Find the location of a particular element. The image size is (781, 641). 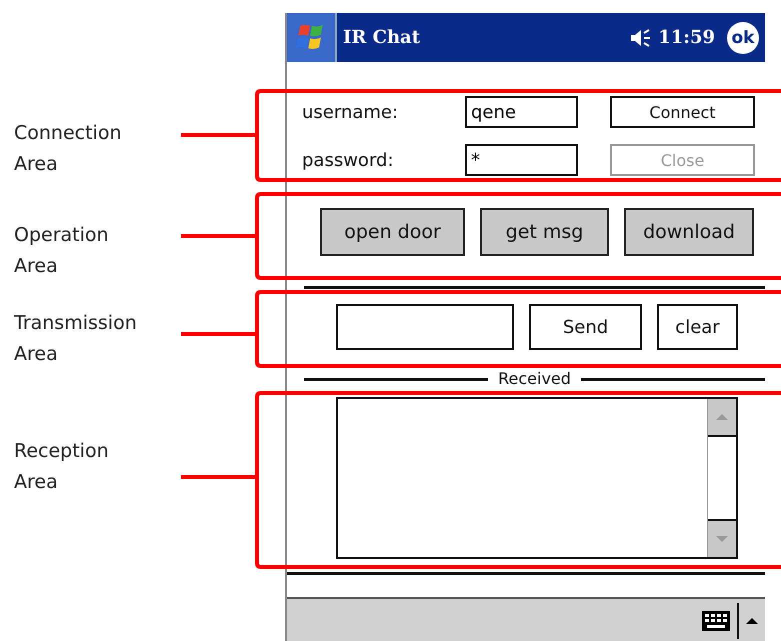

caret-icon is located at coordinates (752, 620).